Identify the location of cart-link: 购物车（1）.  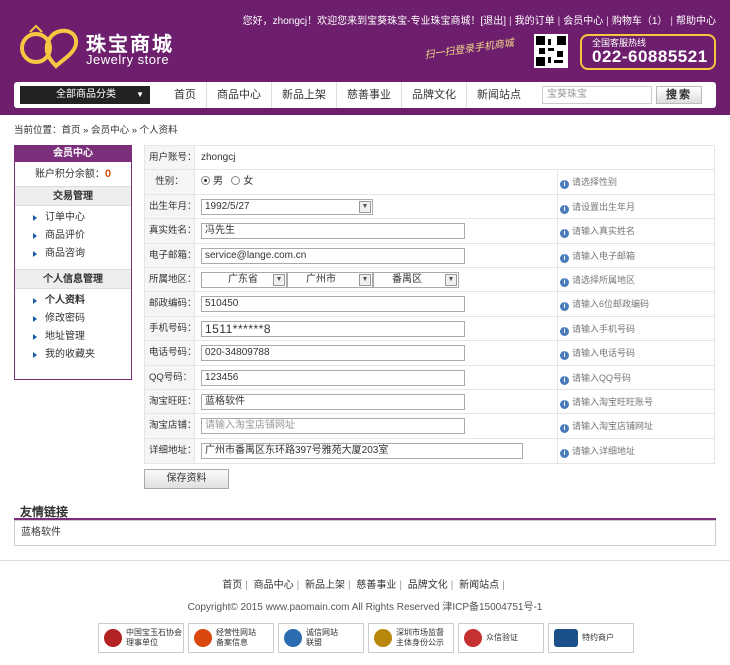
(640, 21).